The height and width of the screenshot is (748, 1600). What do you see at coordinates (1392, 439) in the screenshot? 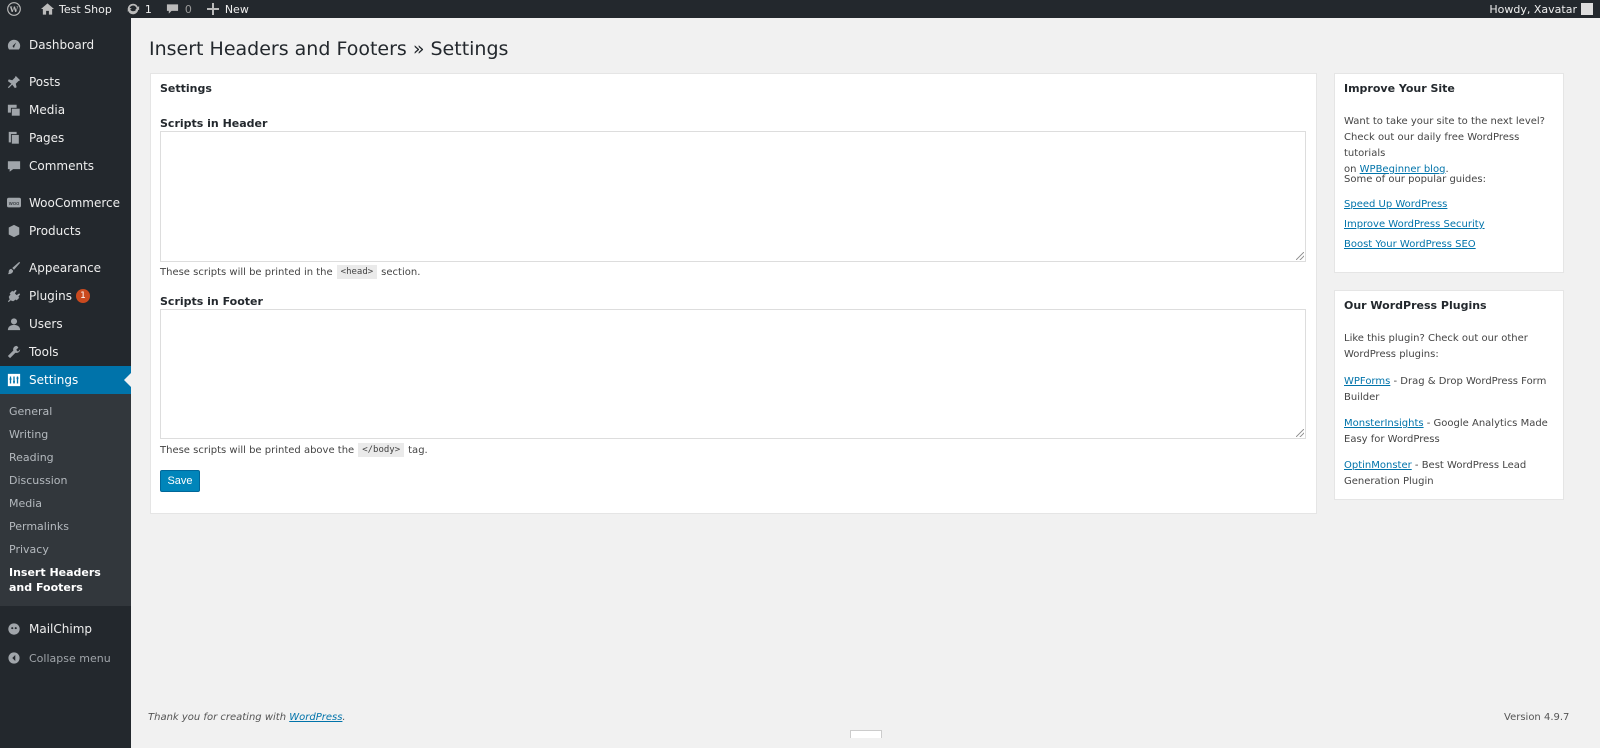
I see `plugin-desc: Easy for WordPress` at bounding box center [1392, 439].